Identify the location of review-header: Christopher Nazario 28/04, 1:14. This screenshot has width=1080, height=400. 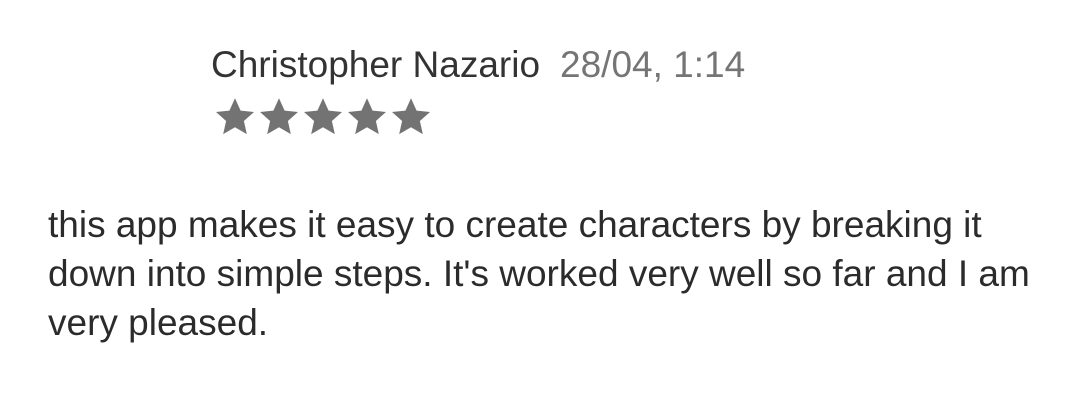
(478, 65).